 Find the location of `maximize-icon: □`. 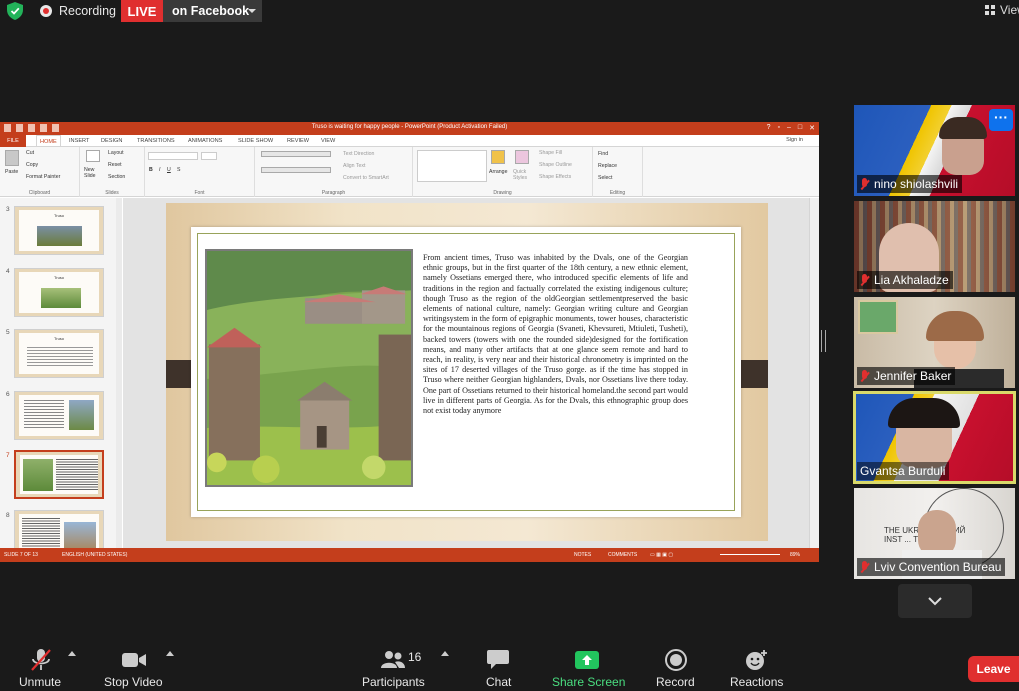

maximize-icon: □ is located at coordinates (800, 128).